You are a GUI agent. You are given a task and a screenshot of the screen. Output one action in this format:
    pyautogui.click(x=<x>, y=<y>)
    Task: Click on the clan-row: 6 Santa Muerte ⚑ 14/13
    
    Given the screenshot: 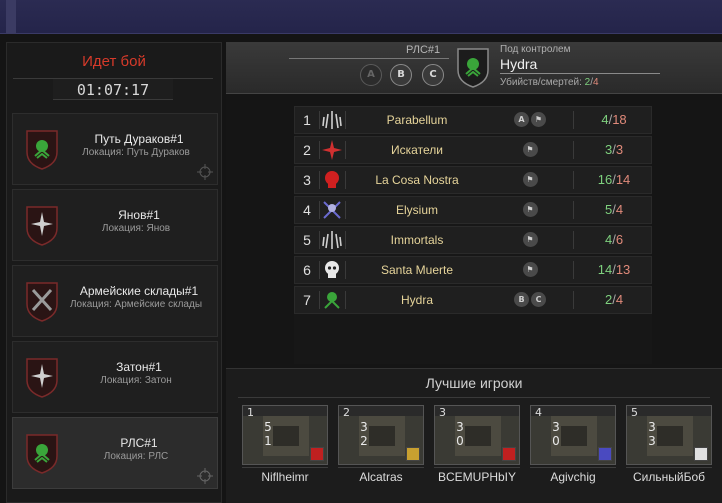 What is the action you would take?
    pyautogui.click(x=473, y=270)
    